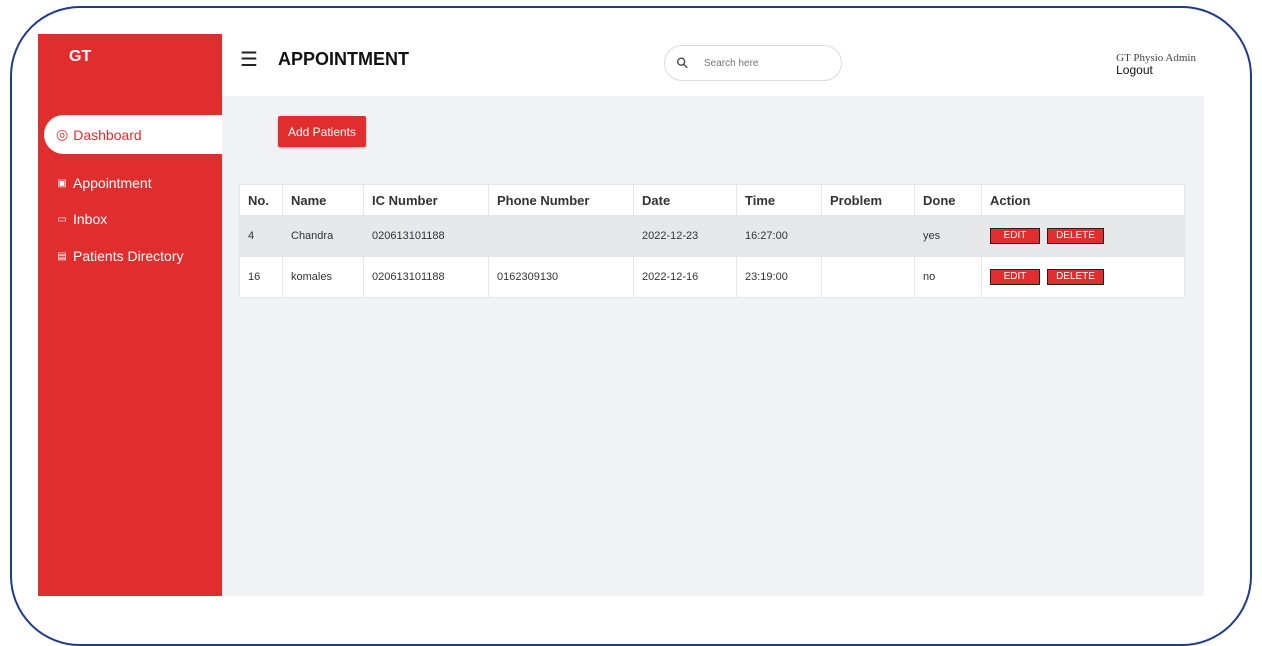 The width and height of the screenshot is (1262, 646). What do you see at coordinates (323, 277) in the screenshot?
I see `cell-name: komales` at bounding box center [323, 277].